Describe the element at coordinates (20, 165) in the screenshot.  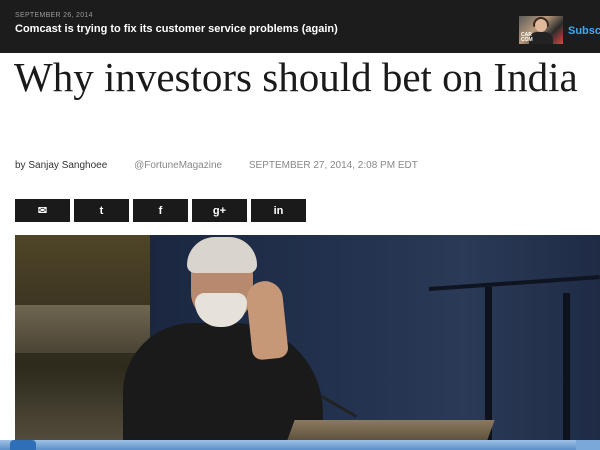
I see `byline-prefix: by` at that location.